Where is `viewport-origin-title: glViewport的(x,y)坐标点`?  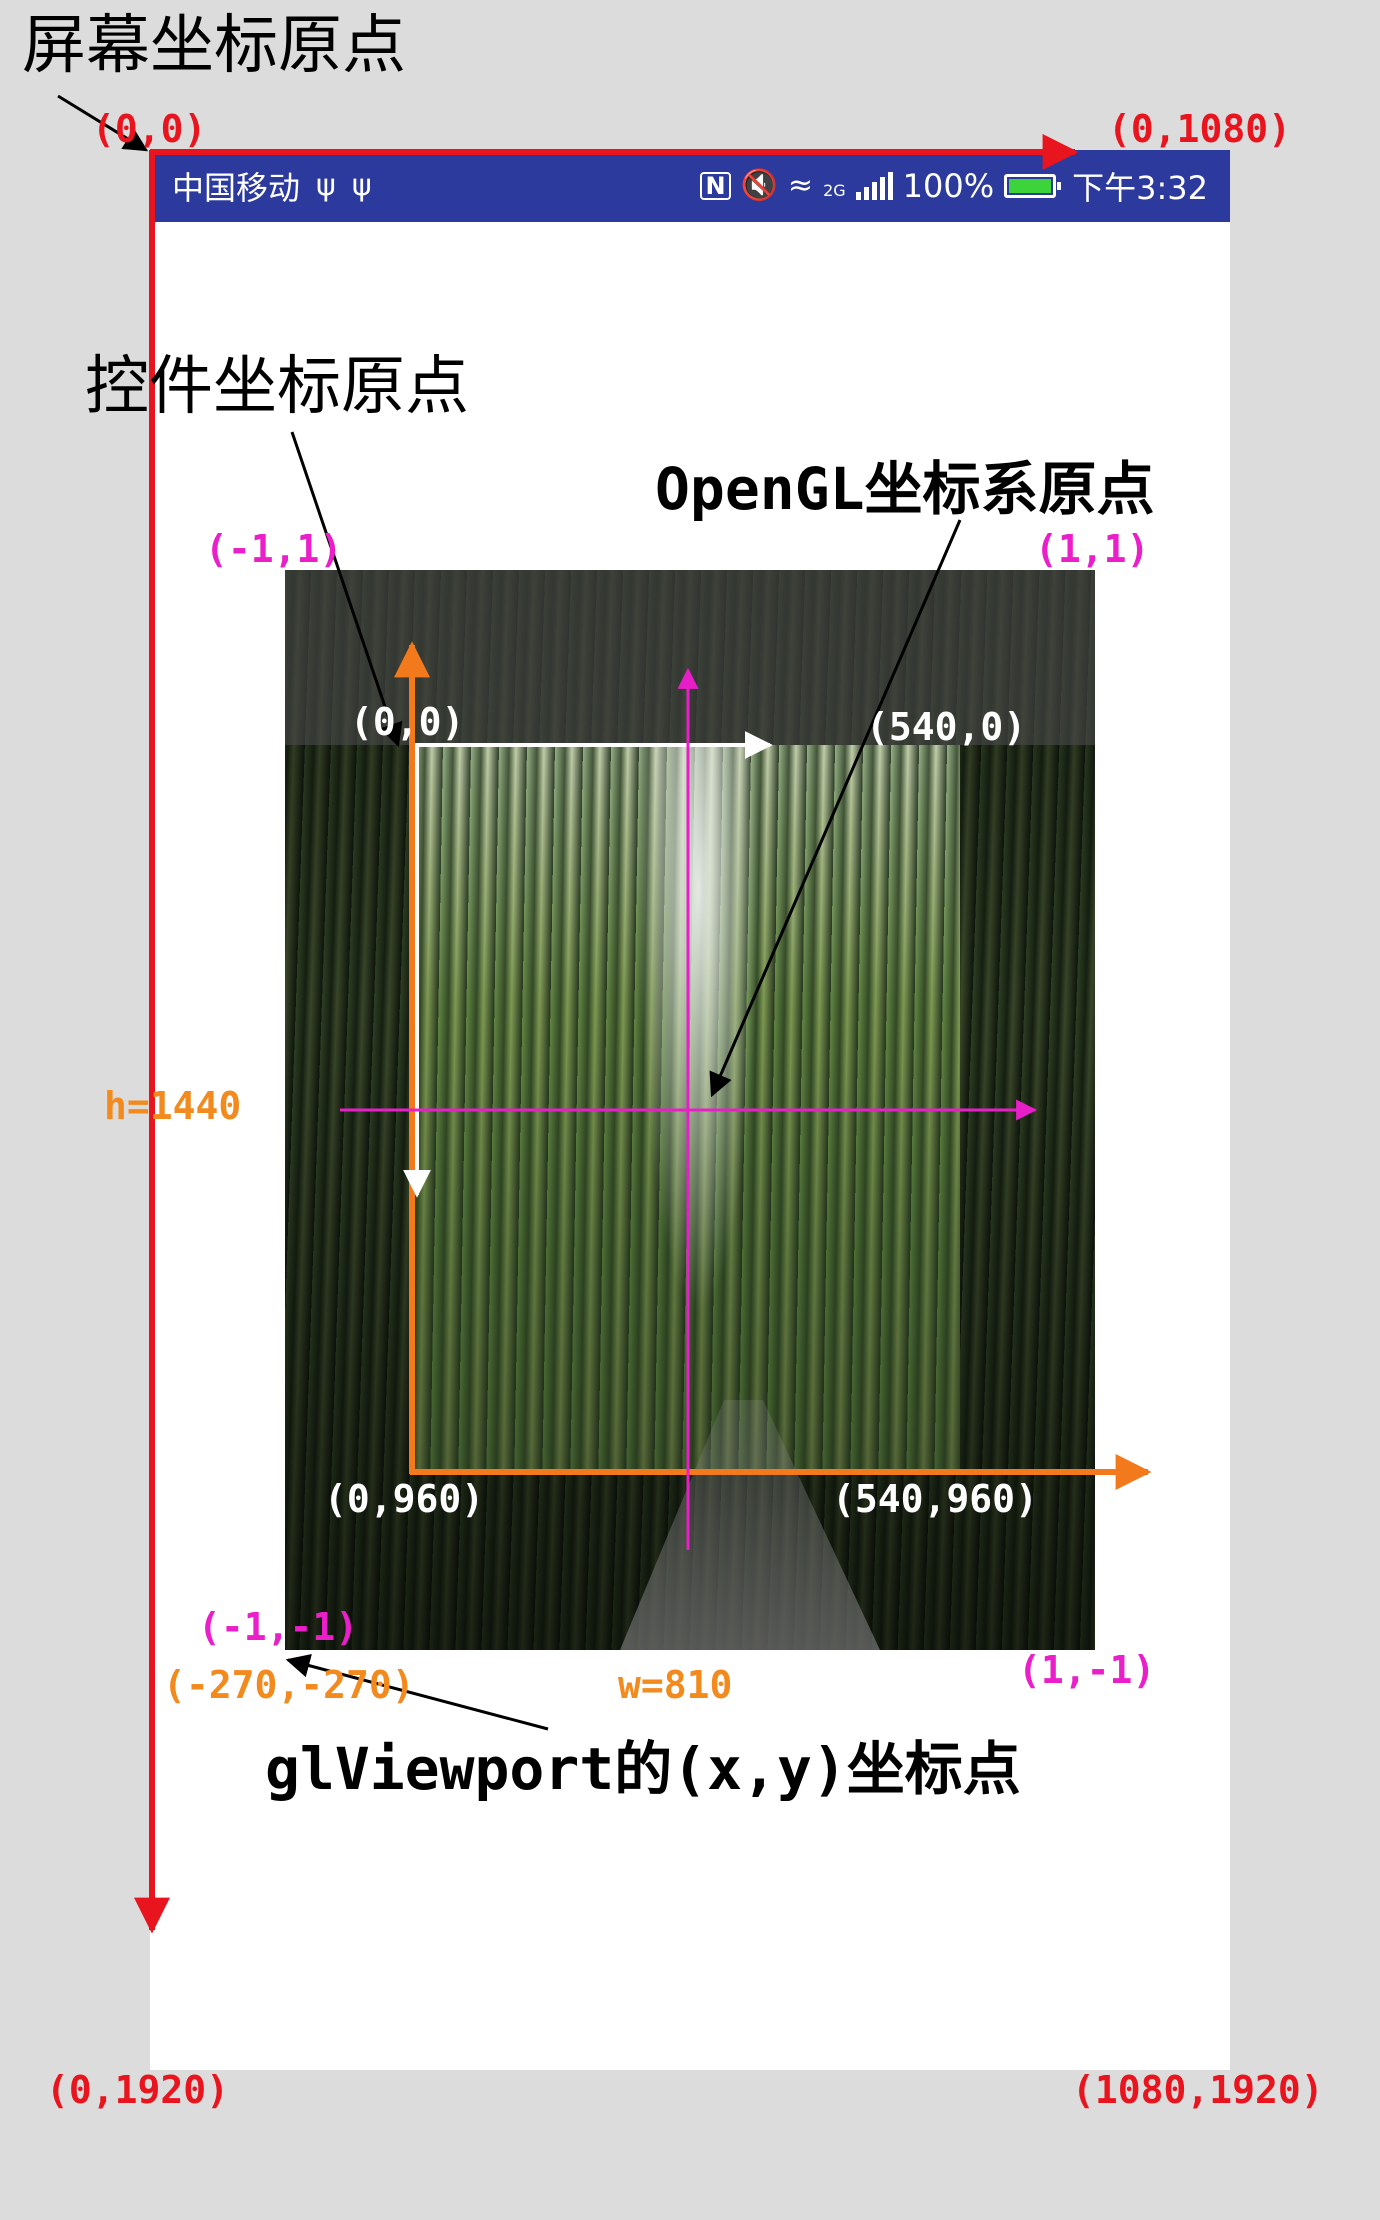 viewport-origin-title: glViewport的(x,y)坐标点 is located at coordinates (643, 1769).